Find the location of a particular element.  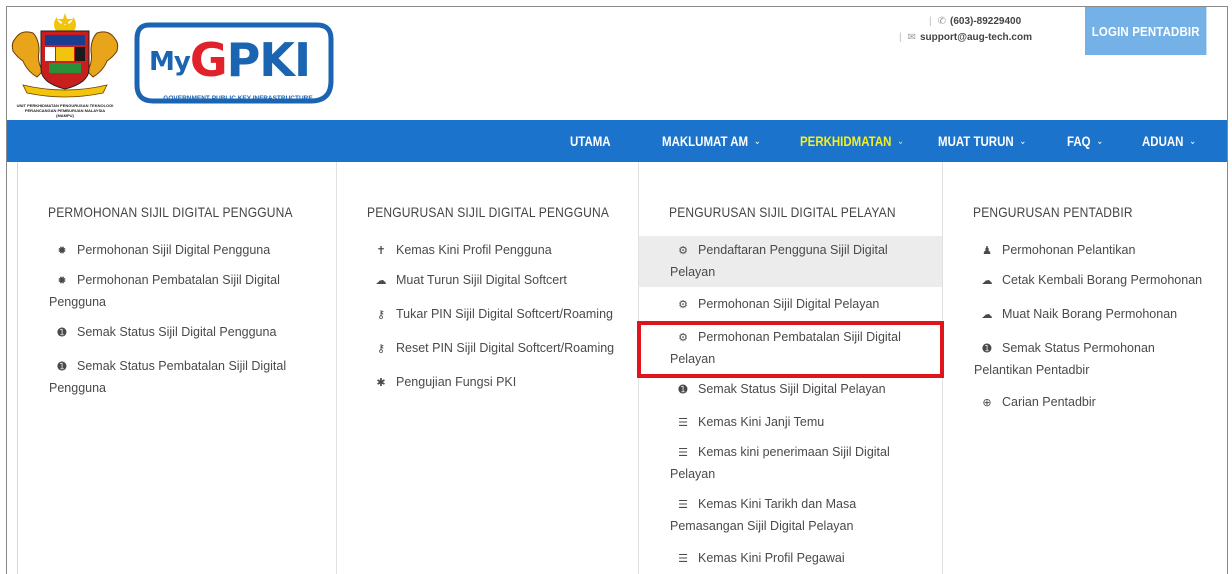

coat-of-arms-icon is located at coordinates (65, 55).